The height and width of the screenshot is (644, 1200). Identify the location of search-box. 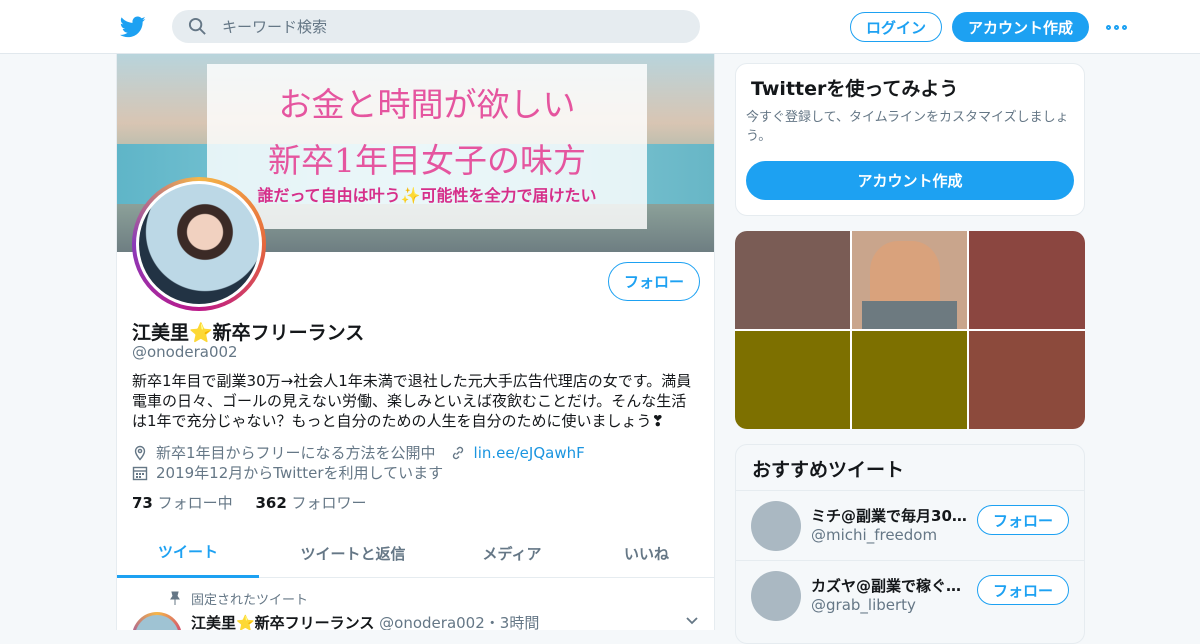
(436, 26).